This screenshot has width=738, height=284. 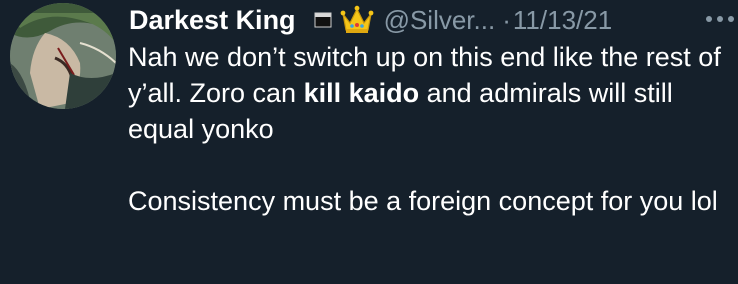 I want to click on more-options-icon, so click(x=720, y=18).